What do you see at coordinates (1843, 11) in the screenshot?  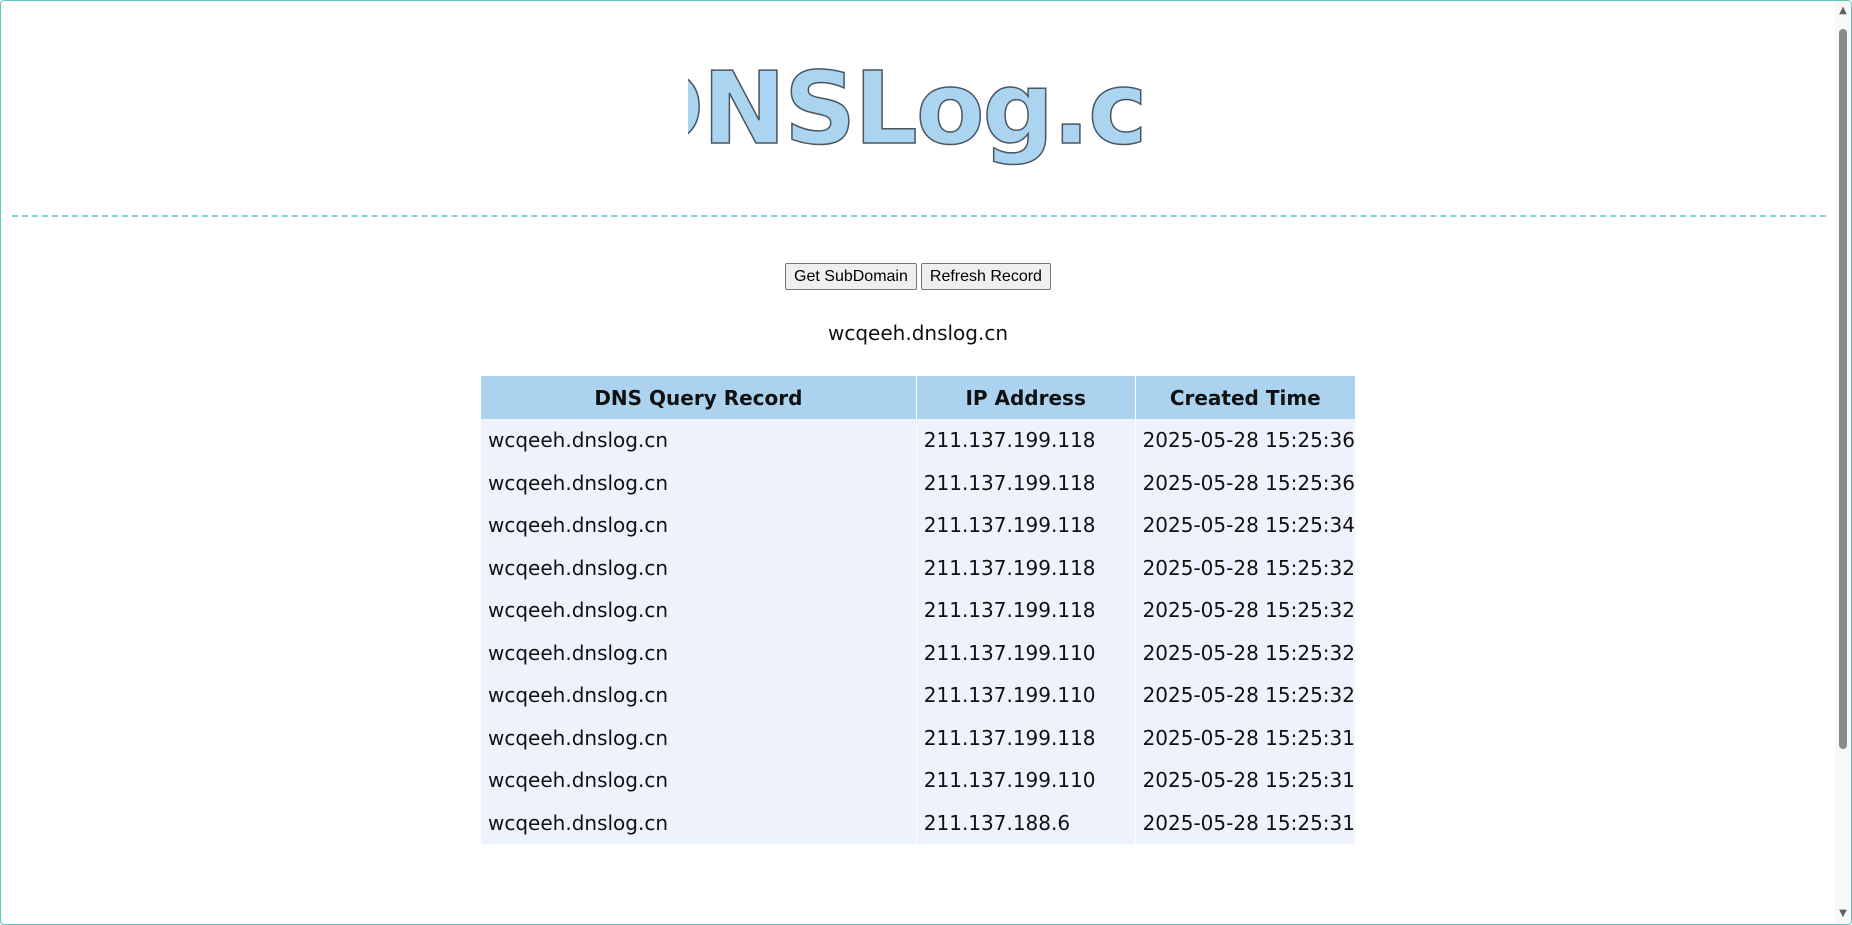 I see `scroll-up-arrow-icon: ▲` at bounding box center [1843, 11].